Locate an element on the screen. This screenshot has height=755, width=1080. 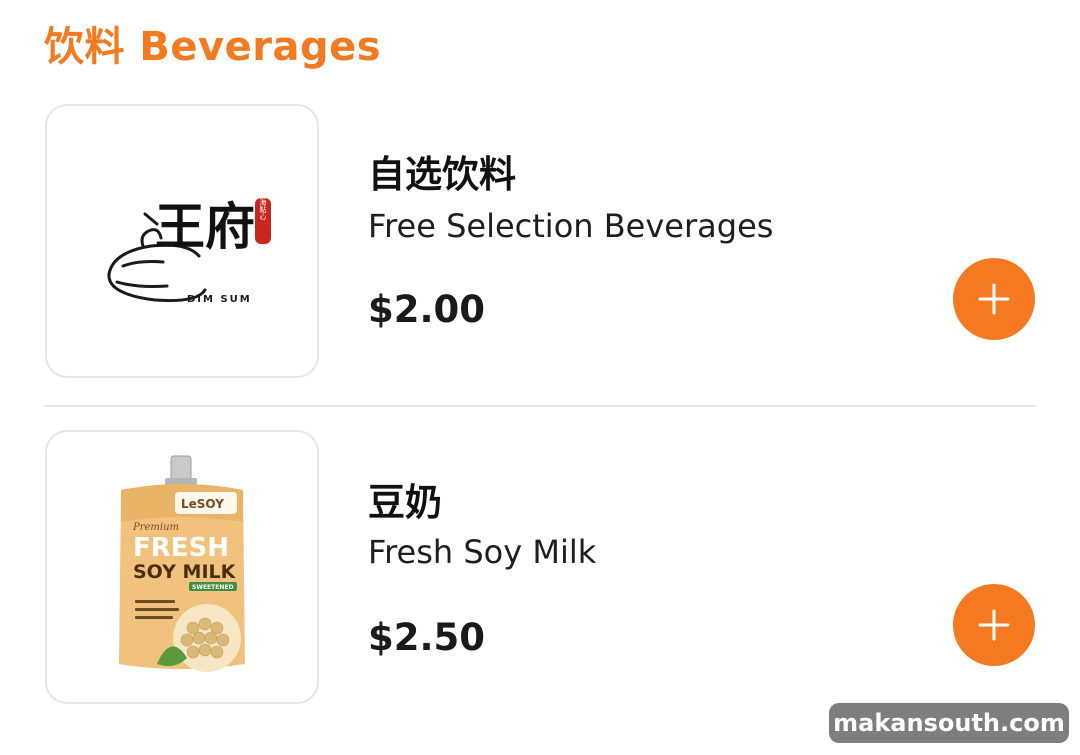
product-line2-text: SOY MILK is located at coordinates (185, 572).